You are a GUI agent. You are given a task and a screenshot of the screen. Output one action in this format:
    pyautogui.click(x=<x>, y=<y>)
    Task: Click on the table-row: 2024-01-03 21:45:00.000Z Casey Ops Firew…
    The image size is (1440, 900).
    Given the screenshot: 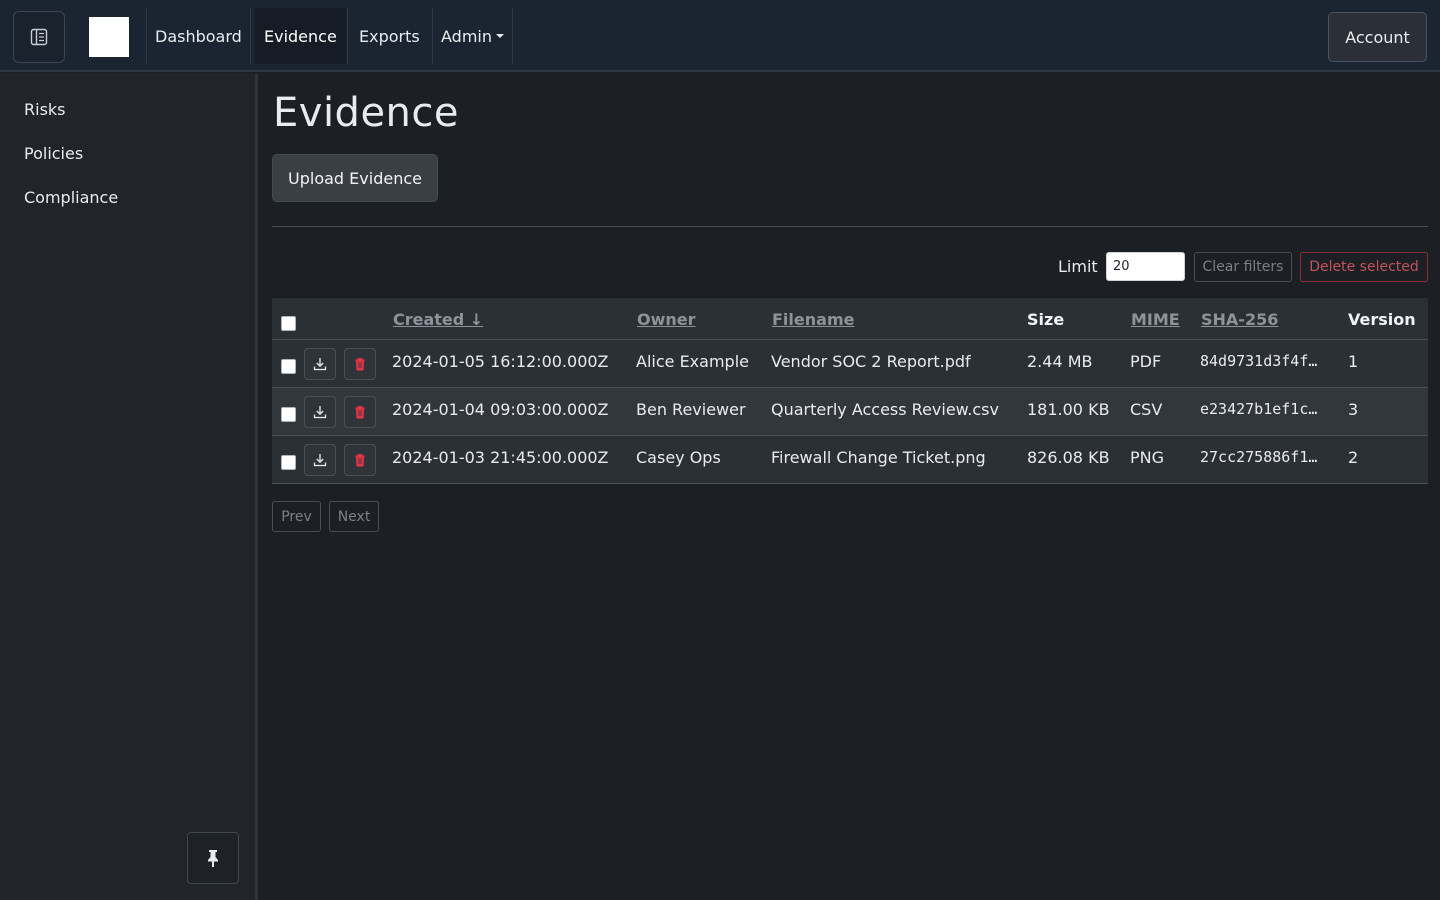 What is the action you would take?
    pyautogui.click(x=850, y=460)
    